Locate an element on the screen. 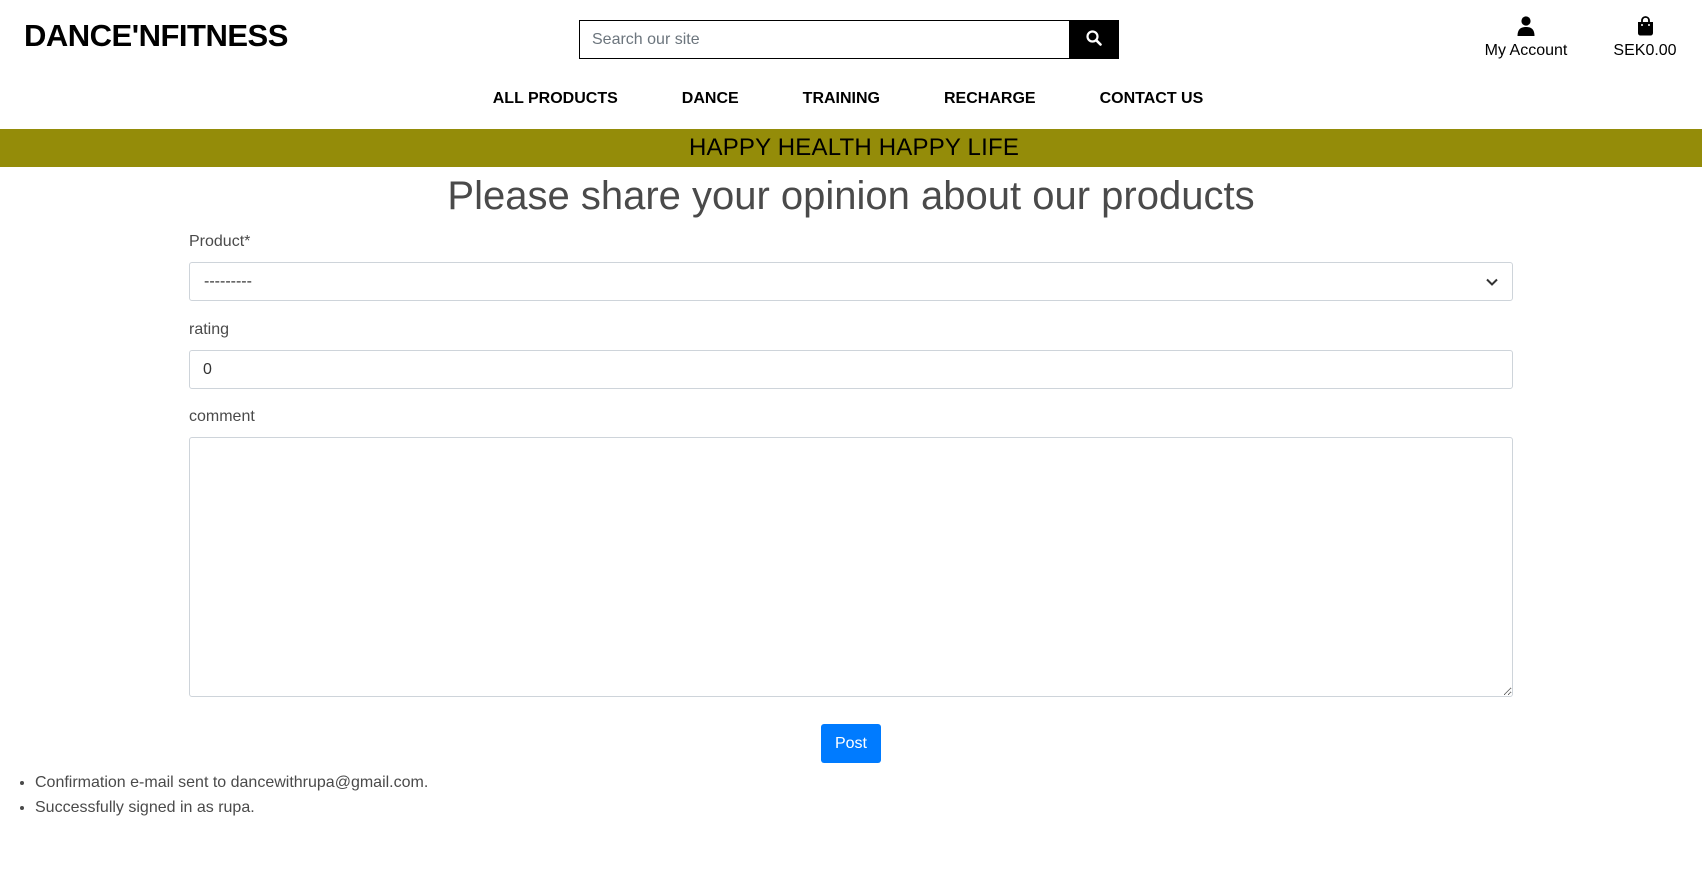  nav-training: TRAINING is located at coordinates (841, 99).